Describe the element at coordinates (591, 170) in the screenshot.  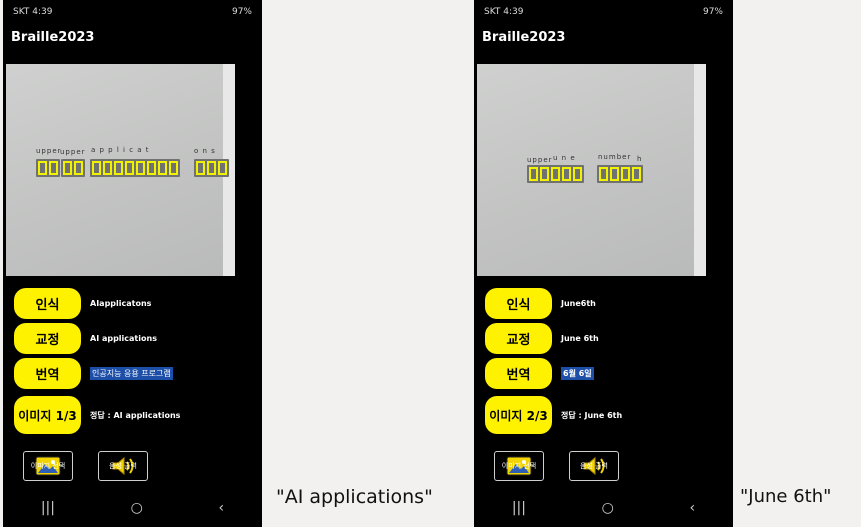
I see `camera-preview: upper u n e number h` at that location.